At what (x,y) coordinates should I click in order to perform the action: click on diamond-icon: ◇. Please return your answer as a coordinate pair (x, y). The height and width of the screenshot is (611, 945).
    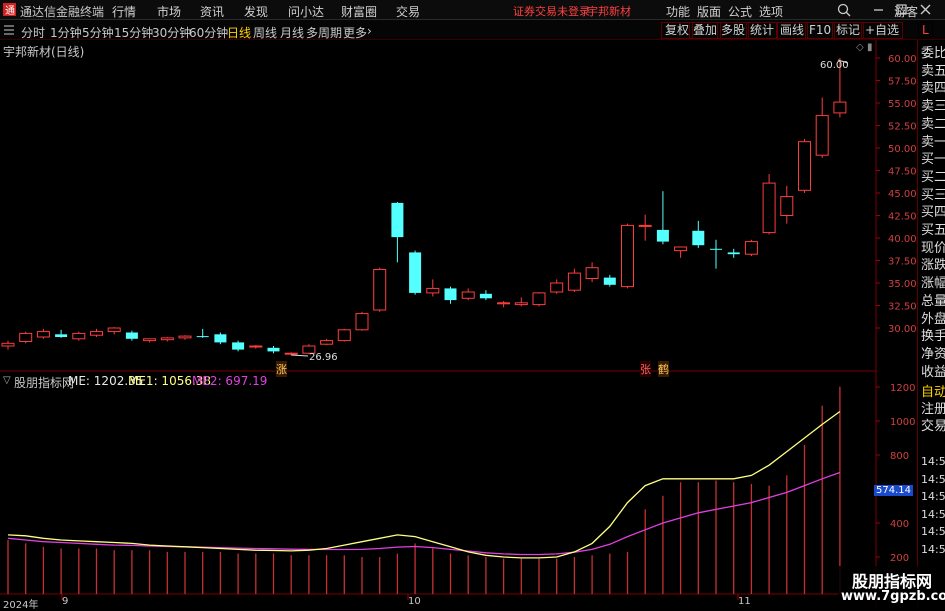
    Looking at the image, I should click on (860, 47).